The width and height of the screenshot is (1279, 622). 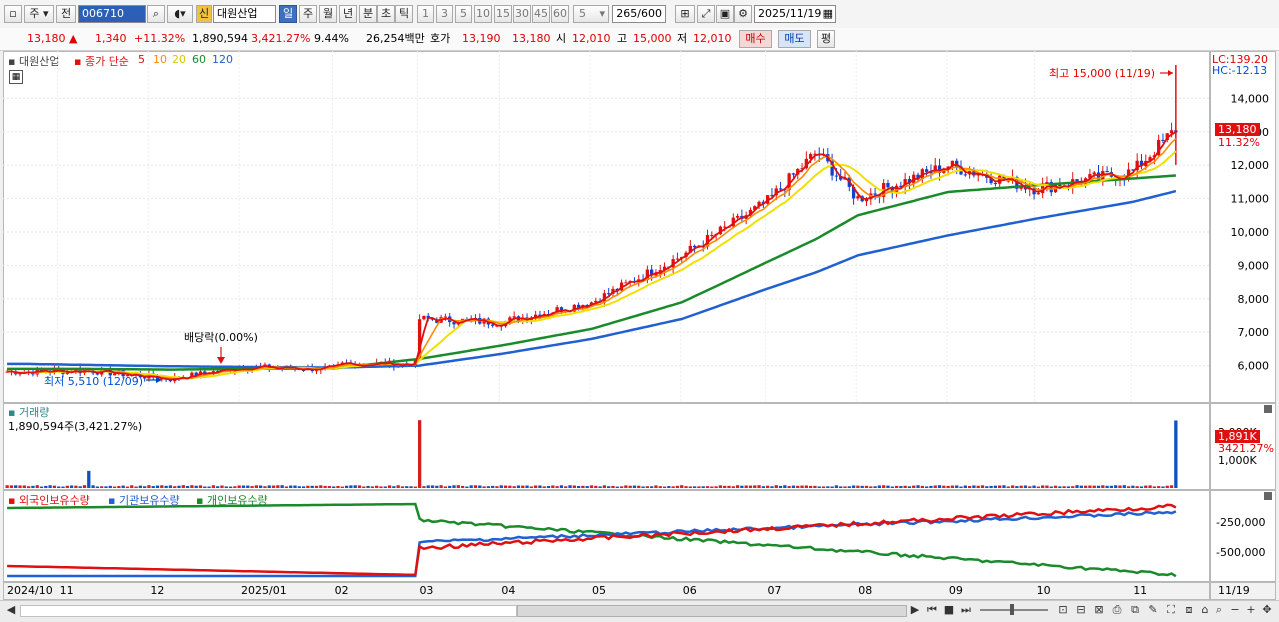 I want to click on tab-year: 년, so click(x=348, y=14).